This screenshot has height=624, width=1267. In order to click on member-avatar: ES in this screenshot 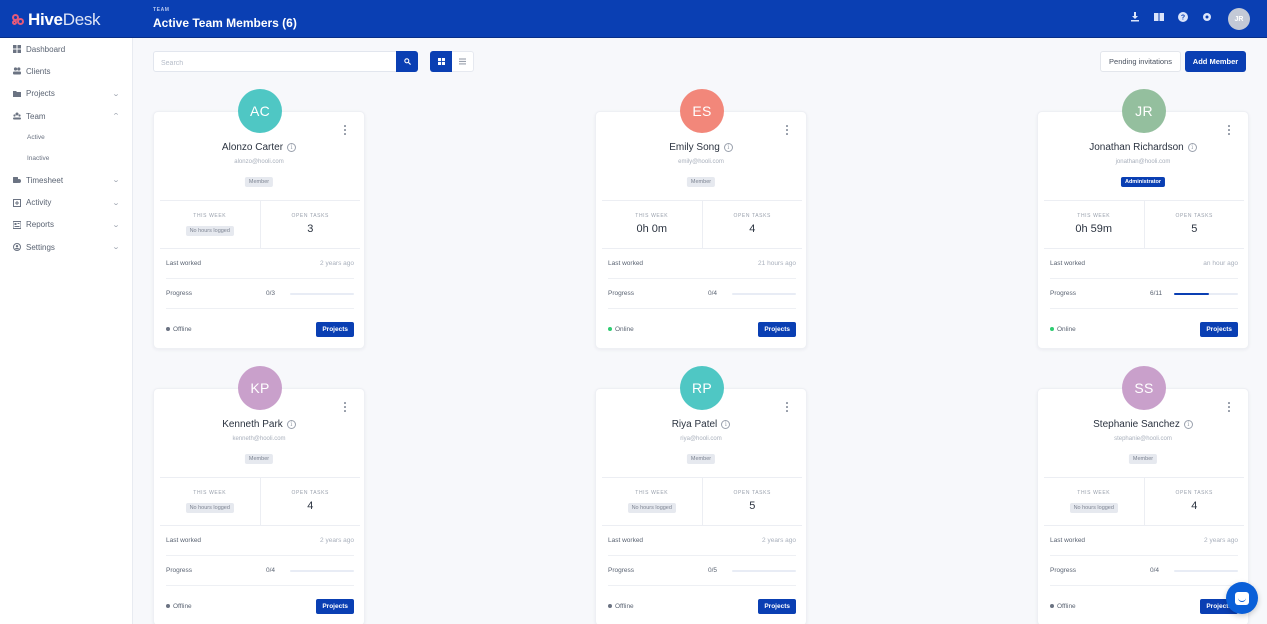, I will do `click(702, 111)`.